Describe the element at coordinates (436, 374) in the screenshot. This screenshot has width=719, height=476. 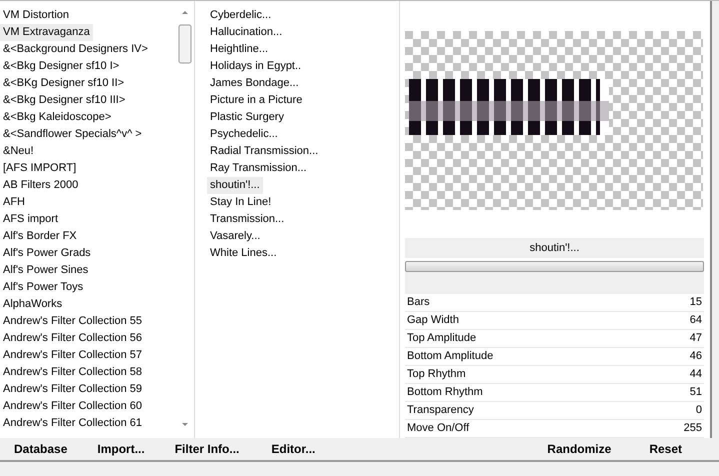
I see `parameter-label: Top Rhythm` at that location.